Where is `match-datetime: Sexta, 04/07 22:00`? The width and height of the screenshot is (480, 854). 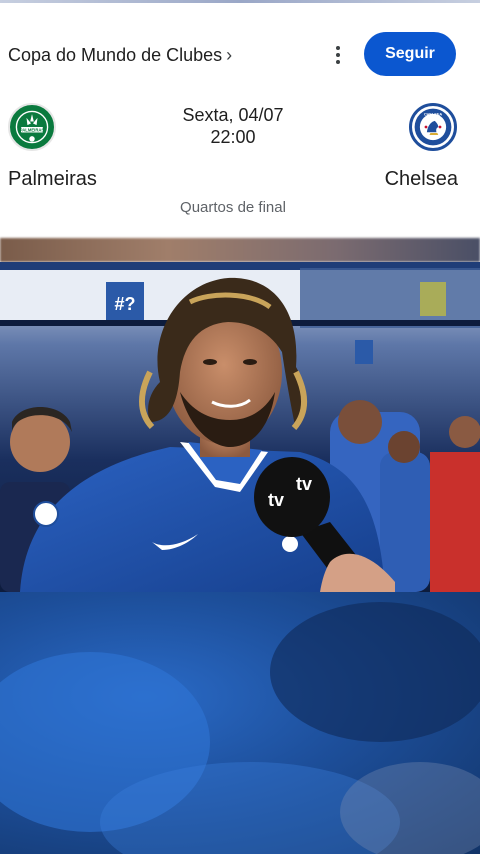
match-datetime: Sexta, 04/07 22:00 is located at coordinates (233, 126).